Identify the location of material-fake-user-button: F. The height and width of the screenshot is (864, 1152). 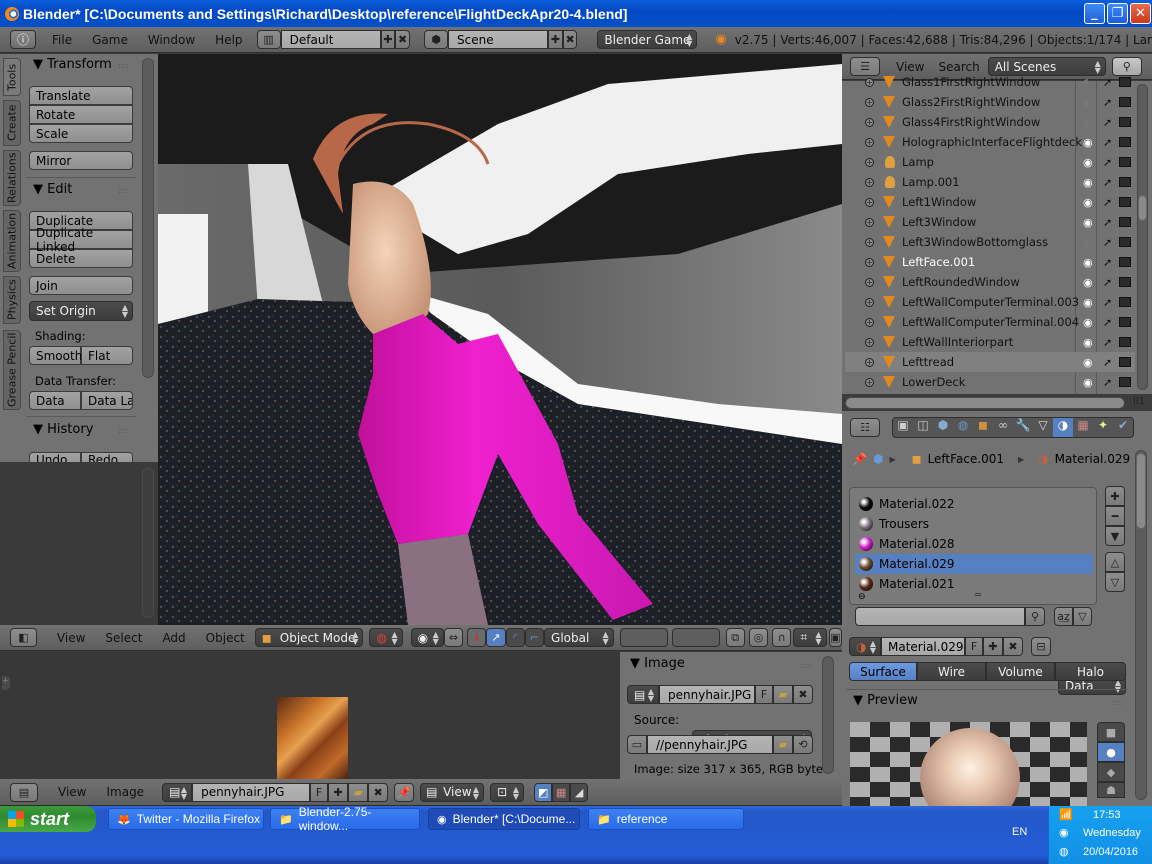
(974, 646).